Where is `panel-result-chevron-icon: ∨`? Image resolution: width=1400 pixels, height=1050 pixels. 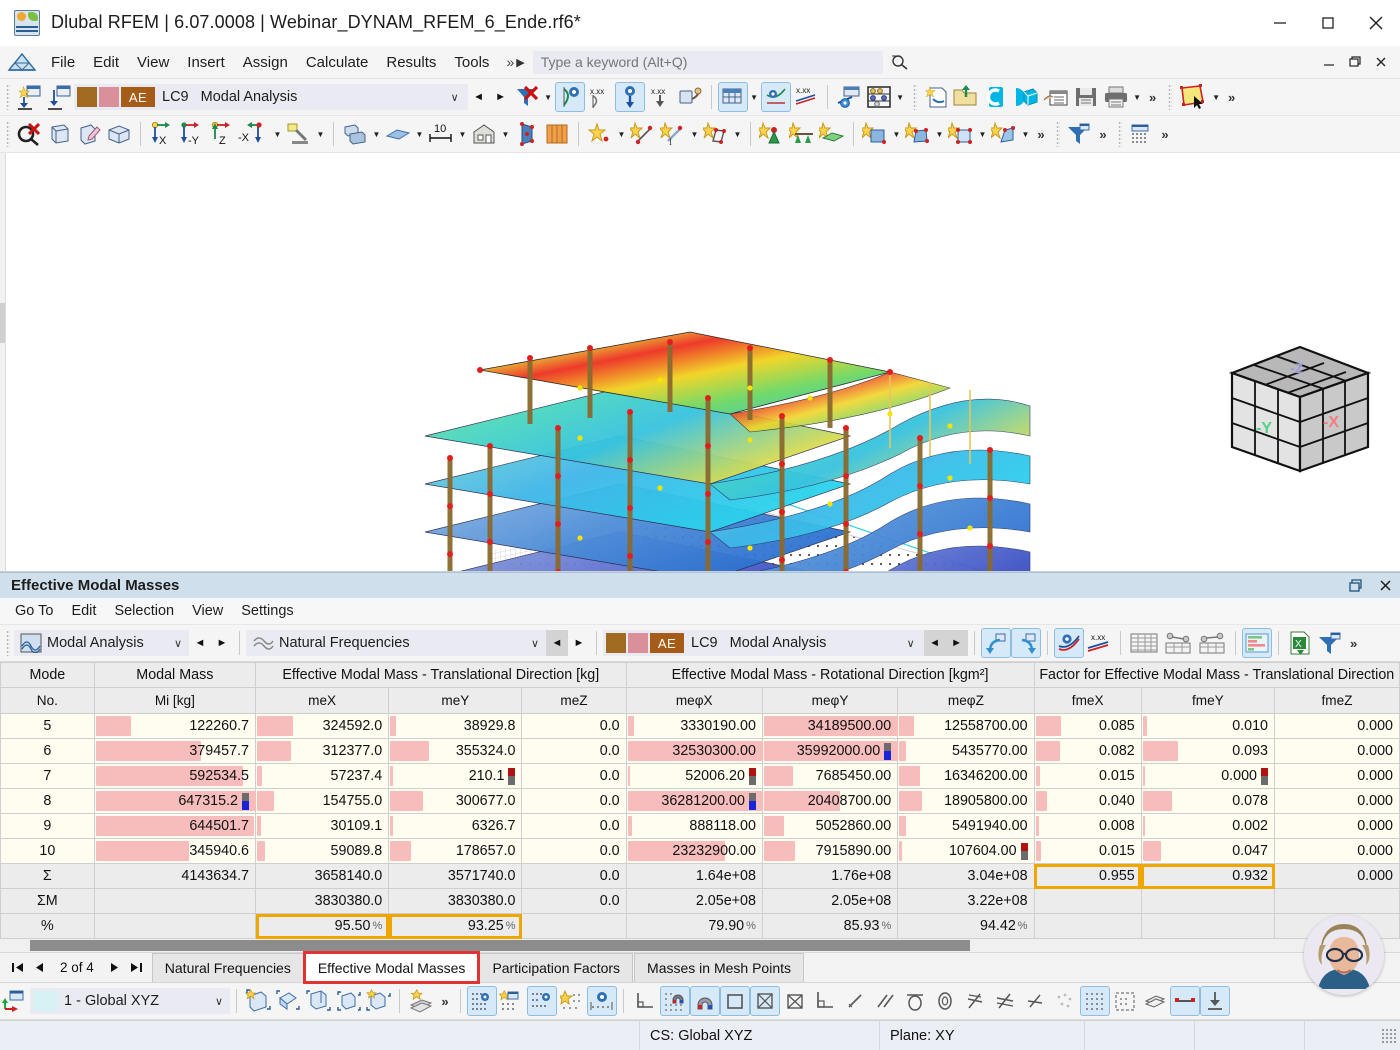 panel-result-chevron-icon: ∨ is located at coordinates (535, 643).